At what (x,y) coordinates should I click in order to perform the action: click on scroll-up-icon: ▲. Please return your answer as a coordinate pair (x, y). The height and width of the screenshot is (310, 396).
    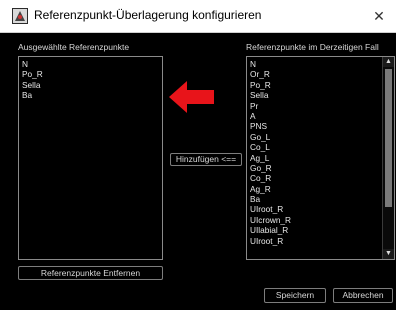
    Looking at the image, I should click on (388, 62).